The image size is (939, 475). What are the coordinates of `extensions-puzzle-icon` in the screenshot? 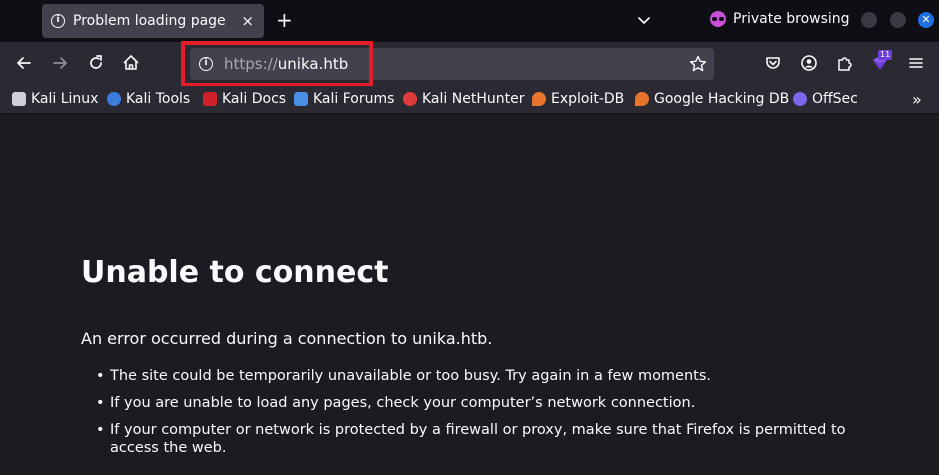 It's located at (845, 63).